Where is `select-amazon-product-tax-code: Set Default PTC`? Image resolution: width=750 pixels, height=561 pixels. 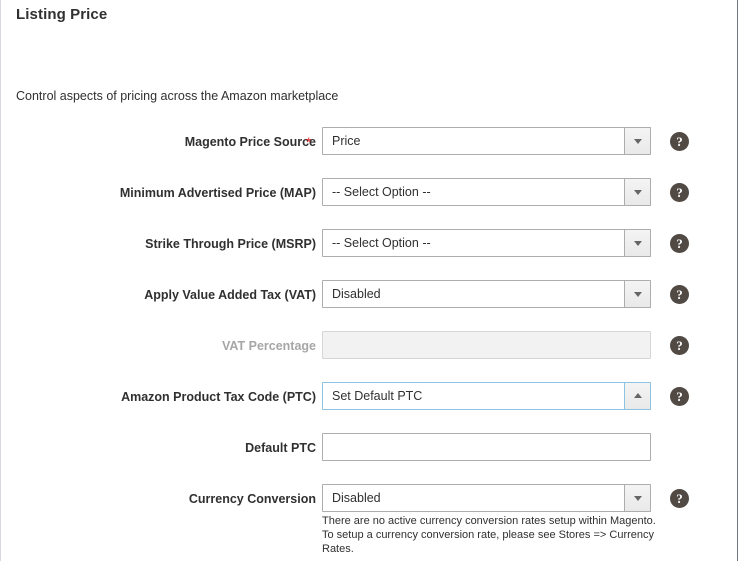 select-amazon-product-tax-code: Set Default PTC is located at coordinates (486, 396).